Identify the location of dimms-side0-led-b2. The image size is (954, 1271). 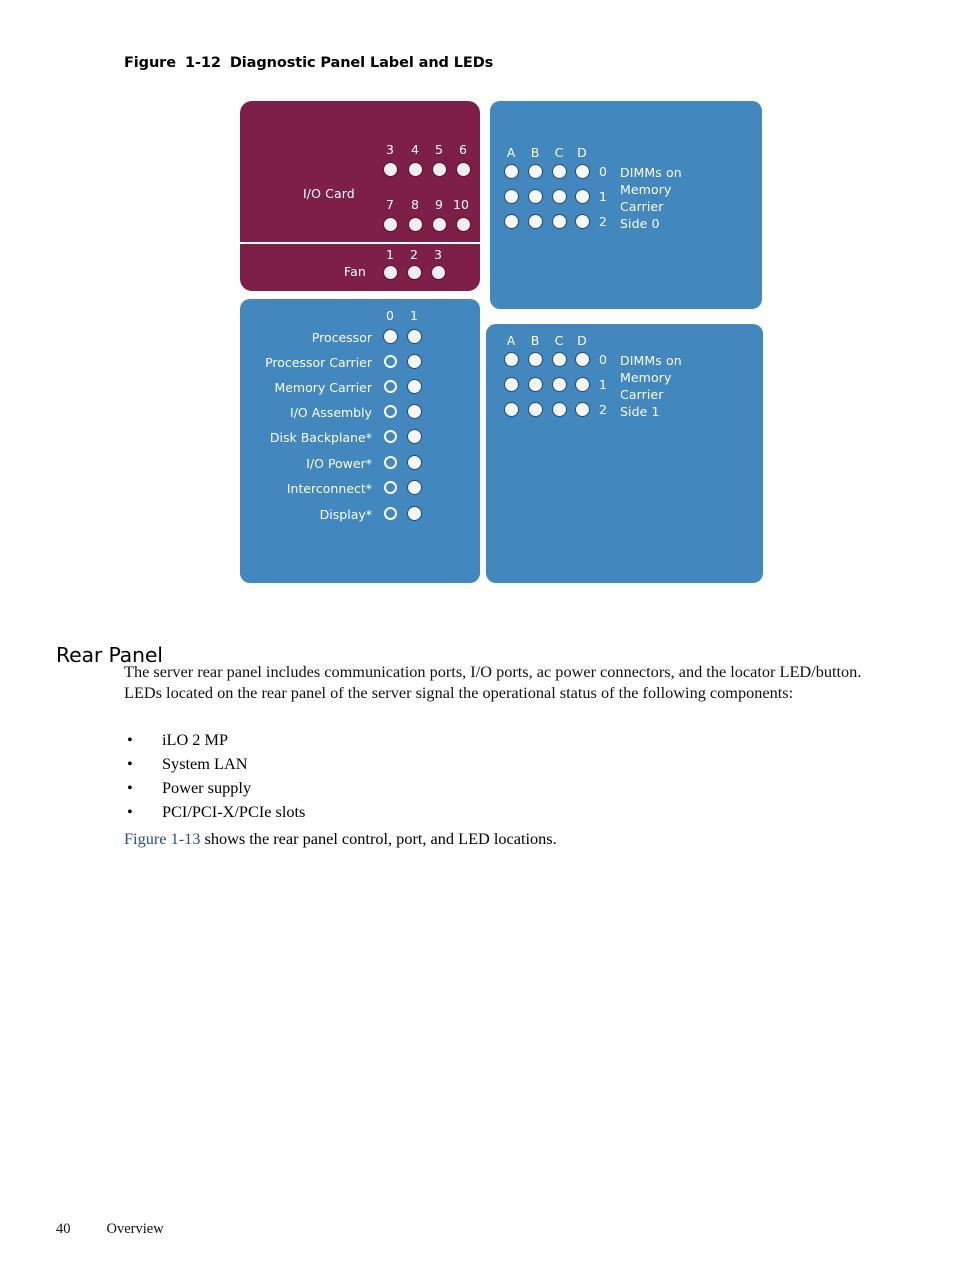
(535, 221).